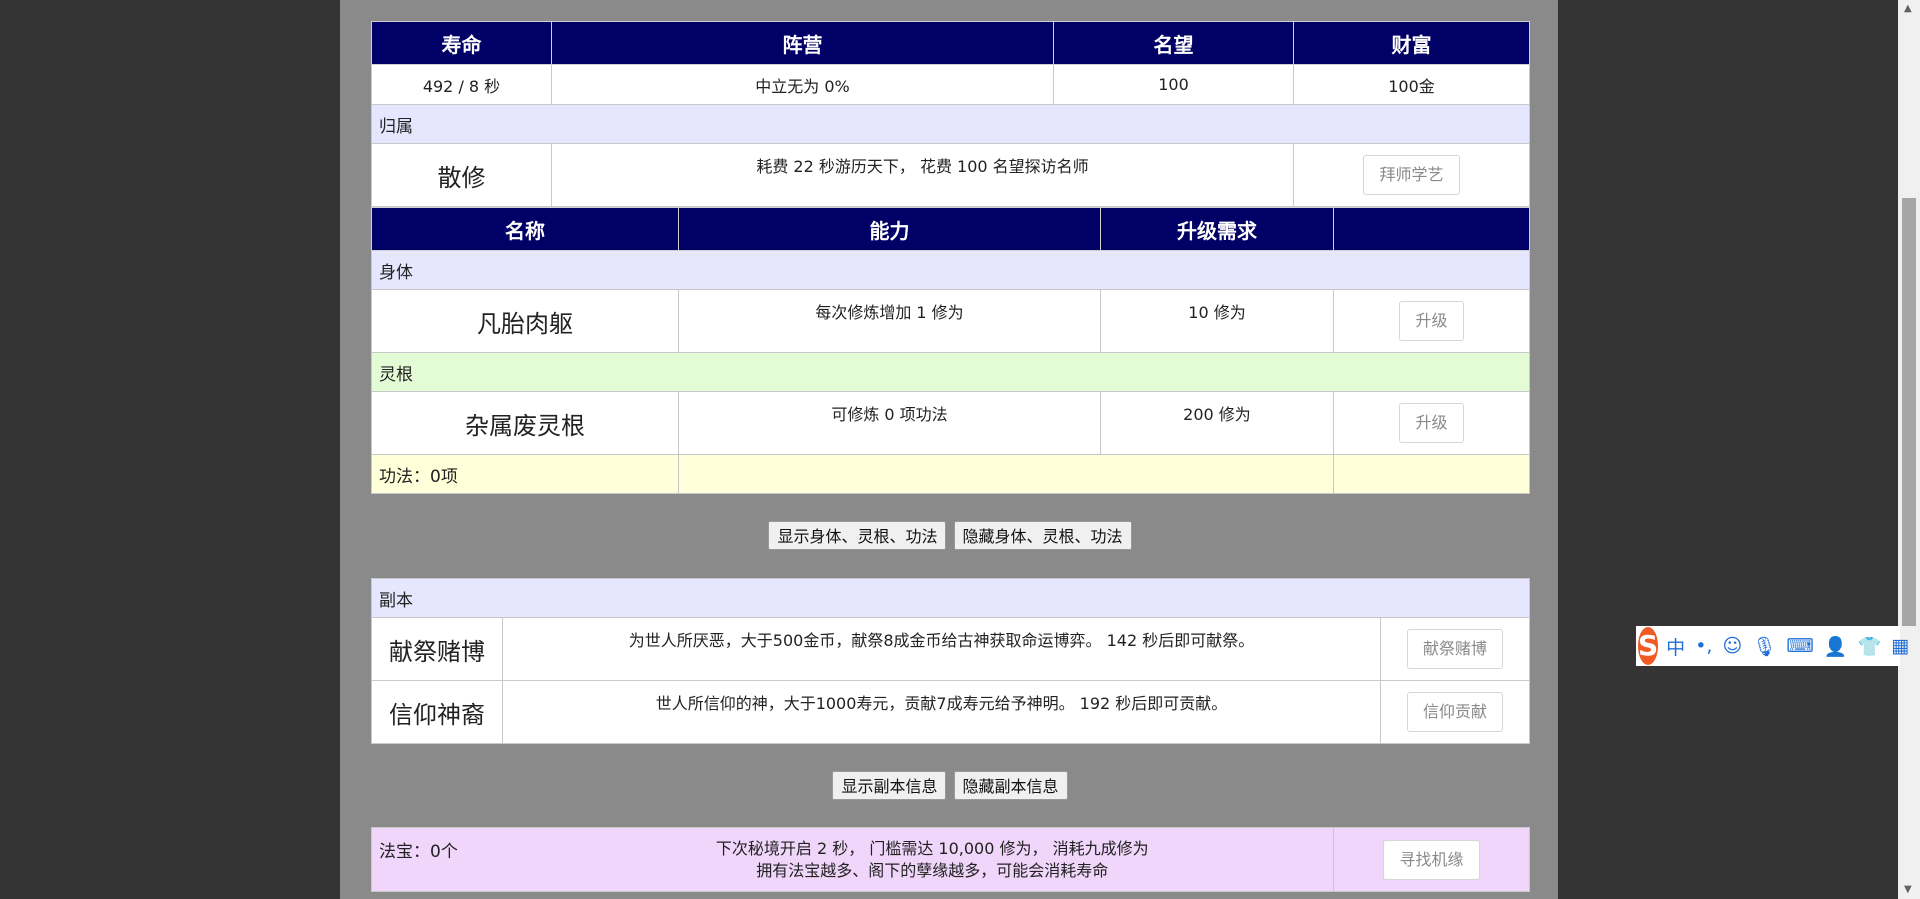 This screenshot has width=1920, height=899. What do you see at coordinates (437, 712) in the screenshot?
I see `dungeon-name: 信仰神裔` at bounding box center [437, 712].